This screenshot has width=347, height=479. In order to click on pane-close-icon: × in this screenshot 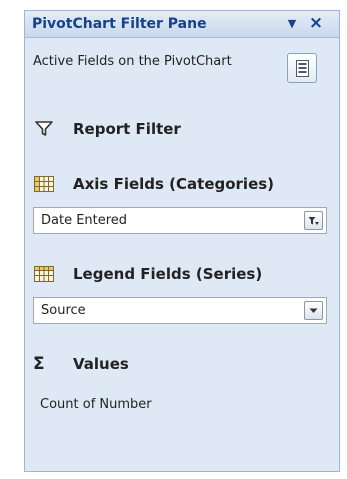, I will do `click(316, 23)`.